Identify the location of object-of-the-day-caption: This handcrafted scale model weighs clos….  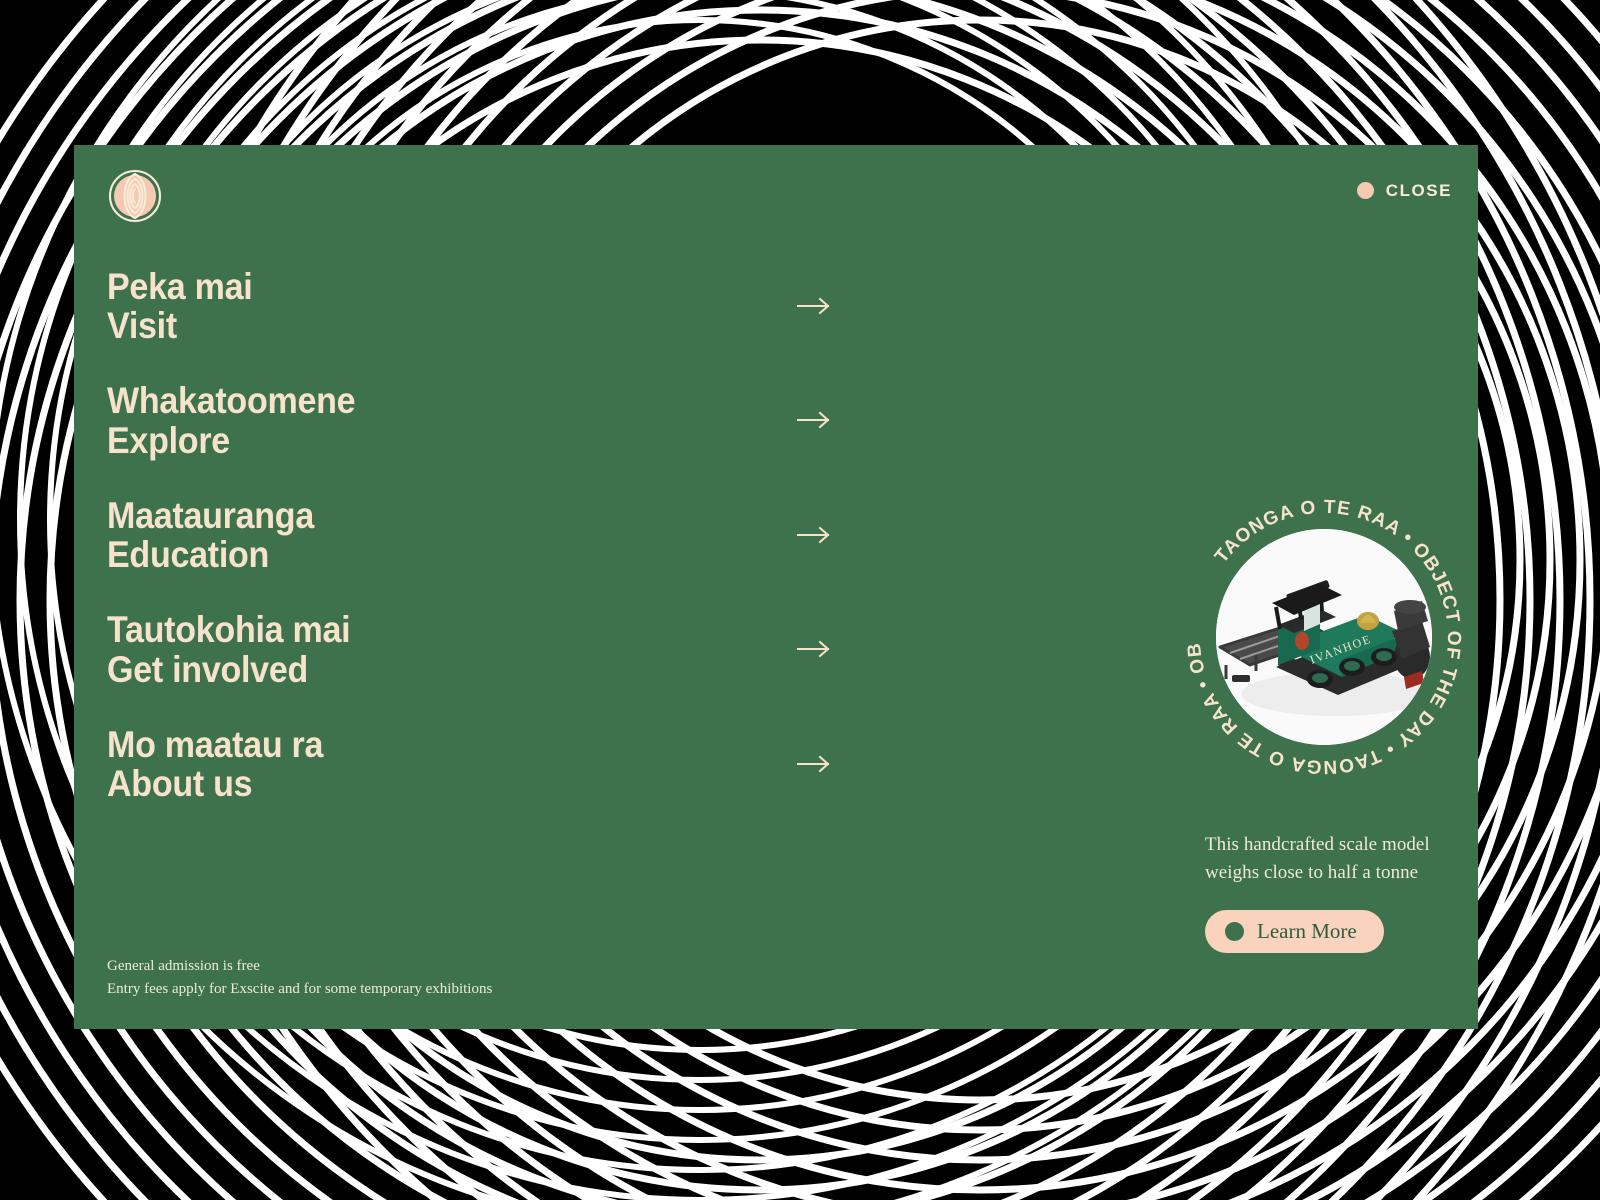
(1317, 858).